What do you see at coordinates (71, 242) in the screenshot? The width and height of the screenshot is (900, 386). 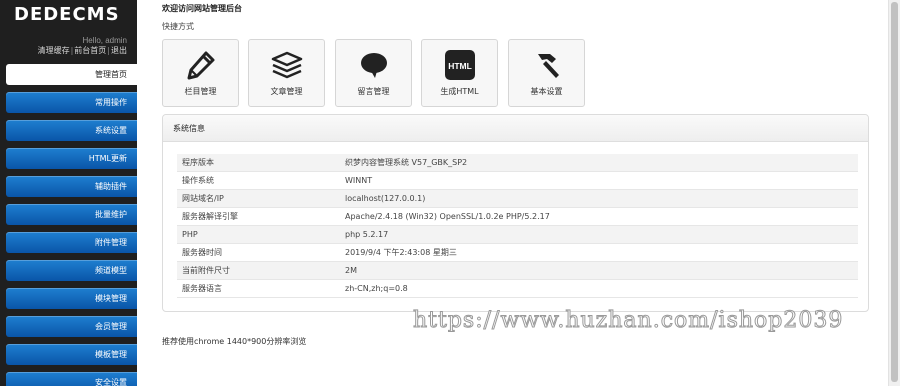 I see `sidebar-item-attachments: 附件管理` at bounding box center [71, 242].